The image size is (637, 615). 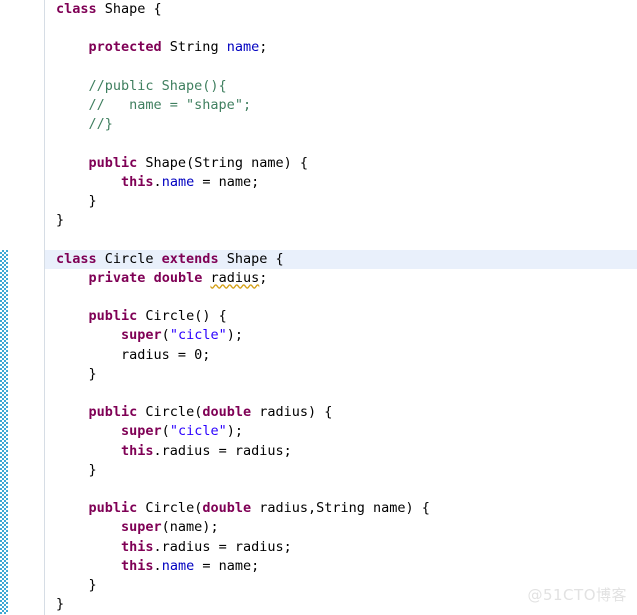 I want to click on code-text: protected String name;, so click(x=162, y=47).